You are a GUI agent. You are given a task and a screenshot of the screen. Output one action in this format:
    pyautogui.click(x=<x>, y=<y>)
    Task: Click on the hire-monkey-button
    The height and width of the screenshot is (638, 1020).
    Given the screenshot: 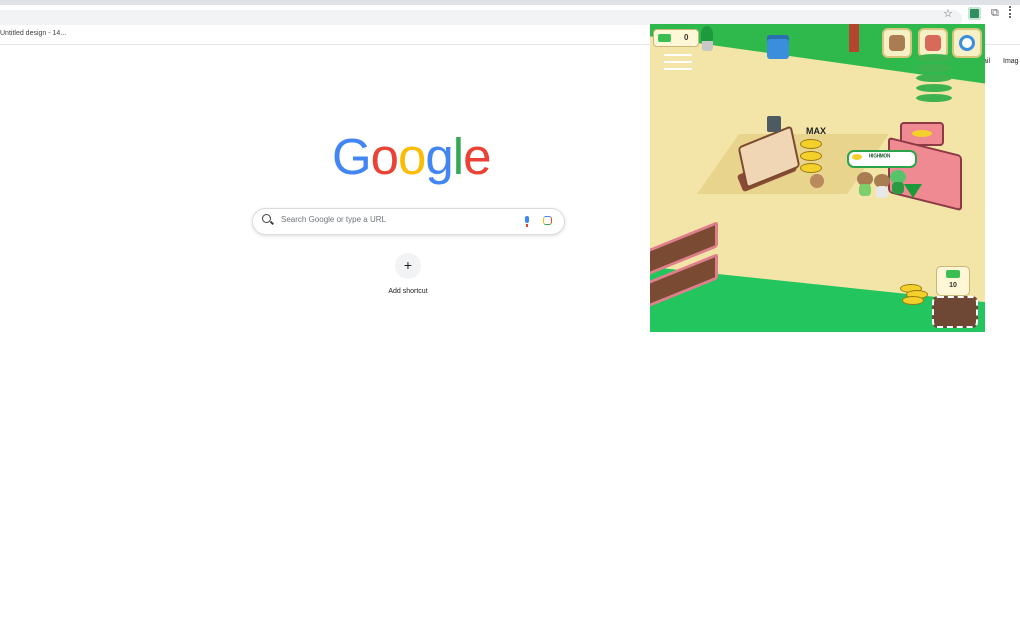 What is the action you would take?
    pyautogui.click(x=897, y=43)
    